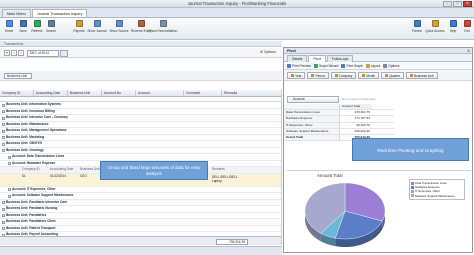 The height and width of the screenshot is (255, 474). I want to click on pivot-field-period: Period, so click(318, 75).